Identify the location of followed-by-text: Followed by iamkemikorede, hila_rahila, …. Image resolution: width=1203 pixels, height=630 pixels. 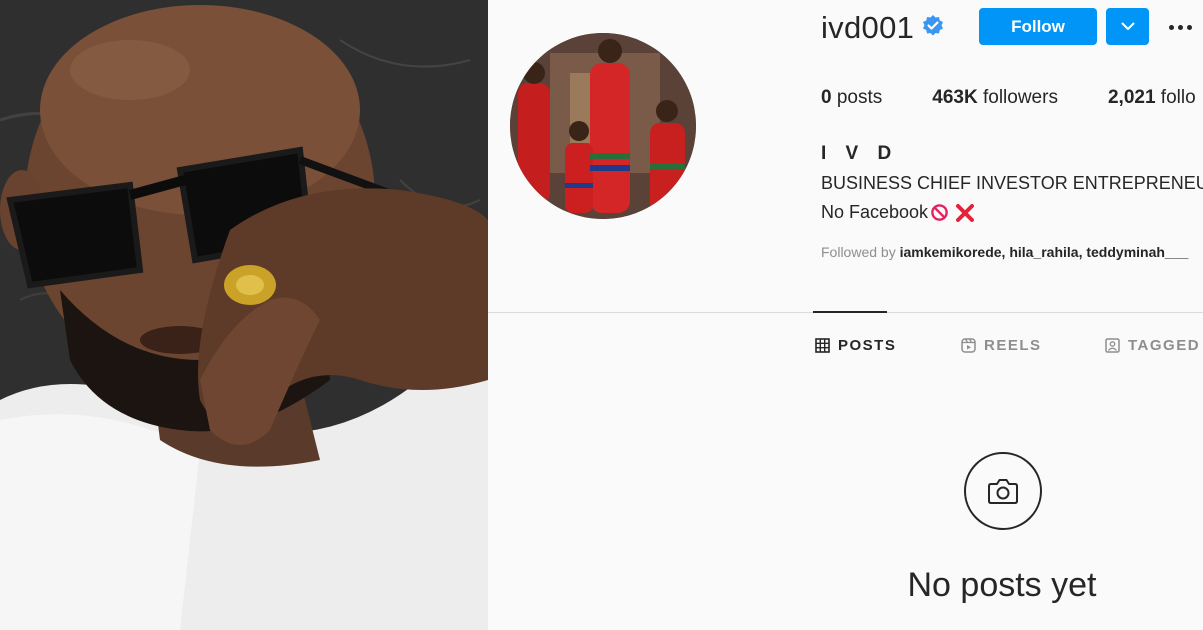
(1004, 252).